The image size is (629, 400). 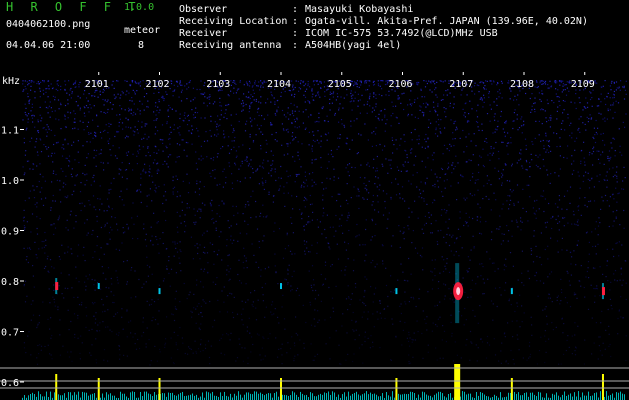 What do you see at coordinates (323, 382) in the screenshot?
I see `signal-bar-layer` at bounding box center [323, 382].